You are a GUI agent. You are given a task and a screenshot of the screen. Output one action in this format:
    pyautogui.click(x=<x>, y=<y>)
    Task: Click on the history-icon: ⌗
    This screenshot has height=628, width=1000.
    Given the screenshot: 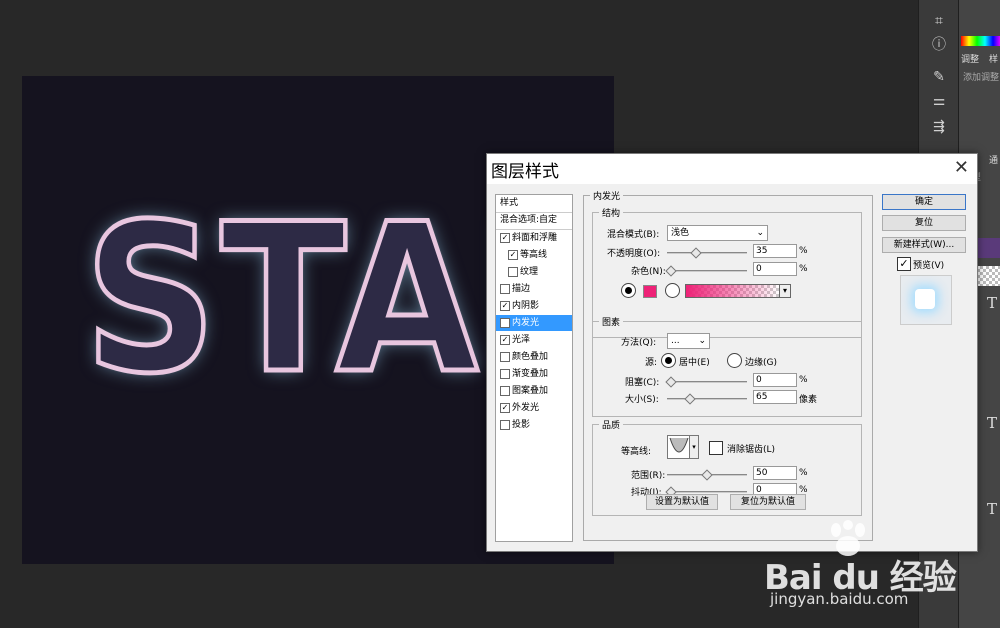 What is the action you would take?
    pyautogui.click(x=939, y=21)
    